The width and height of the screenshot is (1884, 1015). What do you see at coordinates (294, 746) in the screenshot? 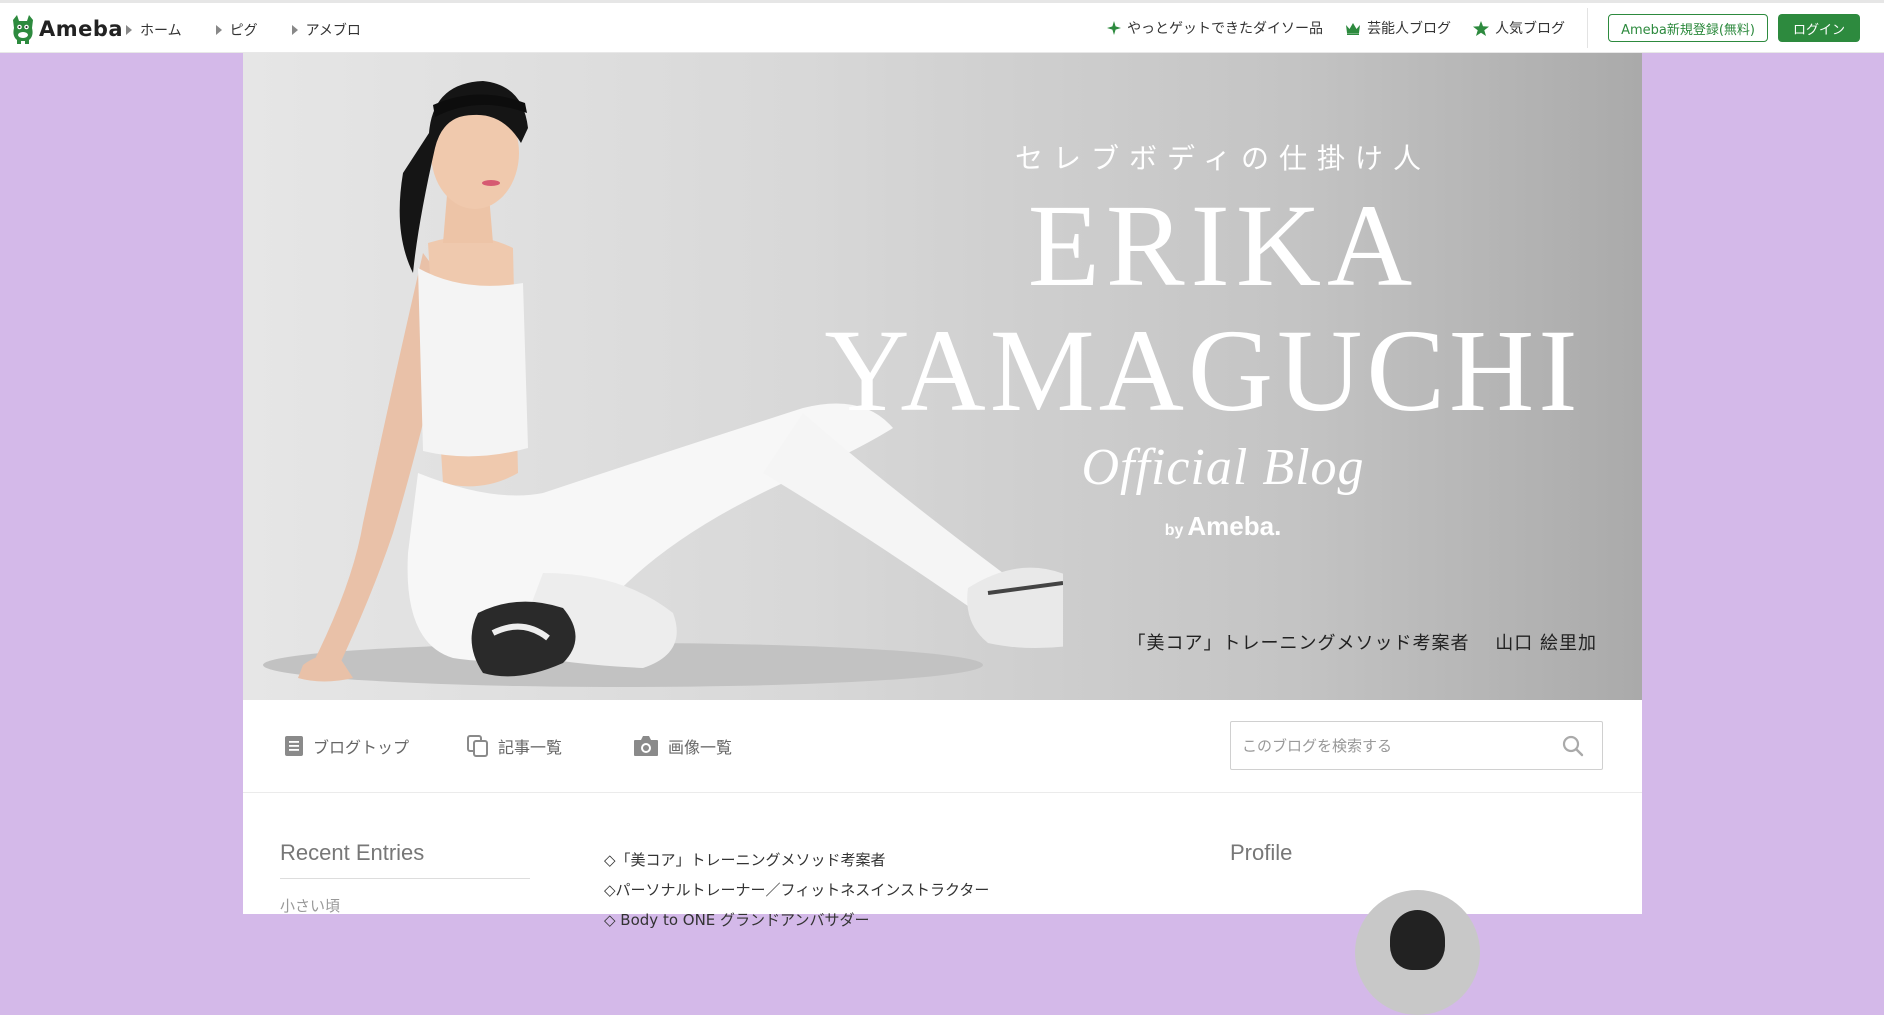
I see `document-icon` at bounding box center [294, 746].